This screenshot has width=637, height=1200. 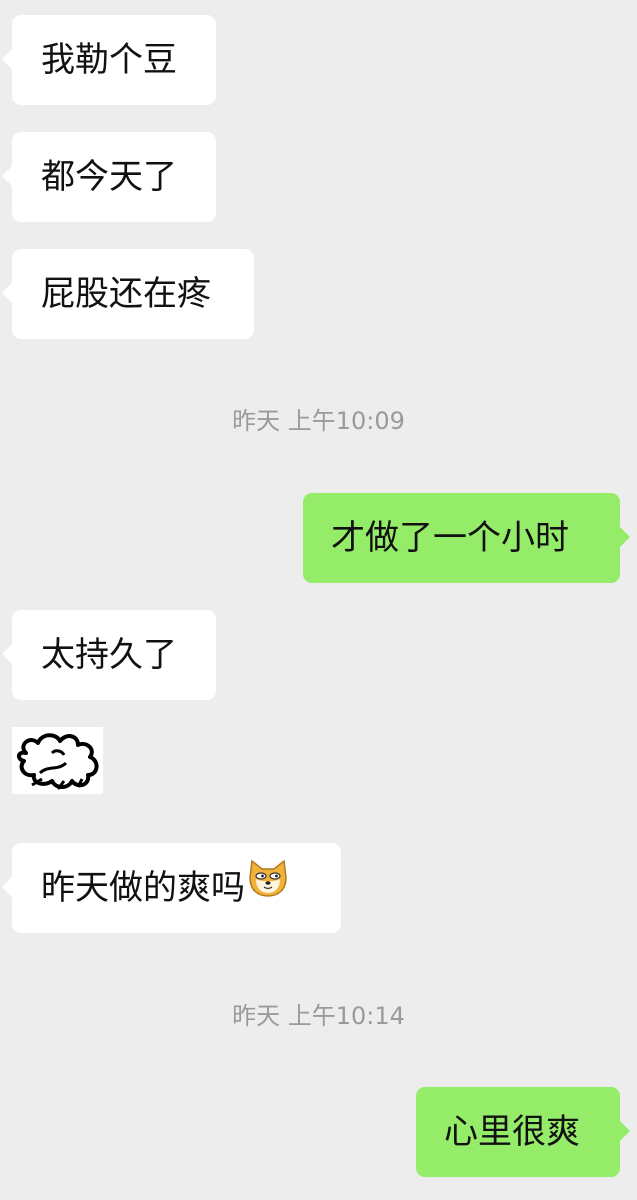 I want to click on message-text: 都今天了, so click(x=109, y=177).